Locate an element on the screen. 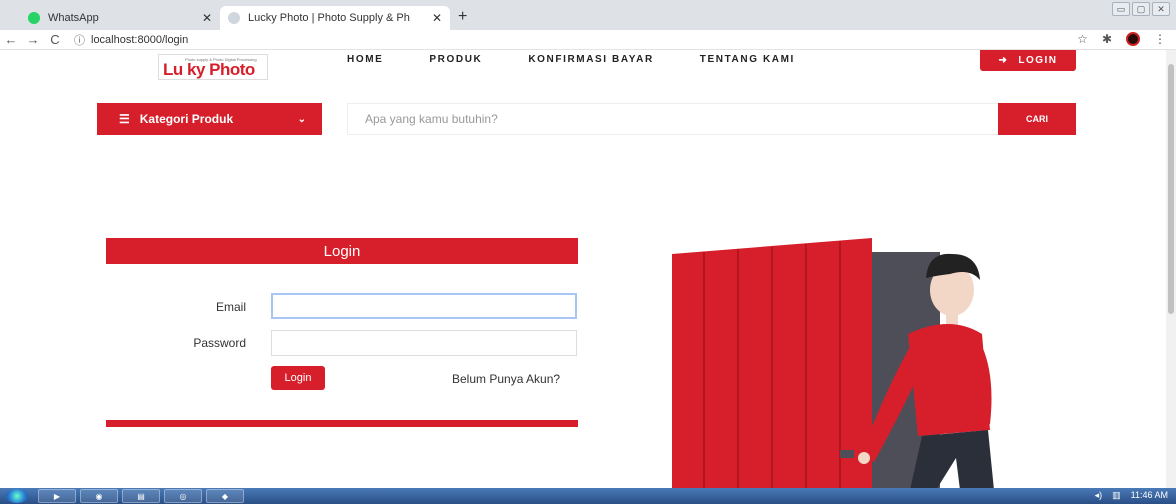  address-bar: ⓘ localhost:8000/login is located at coordinates (131, 40).